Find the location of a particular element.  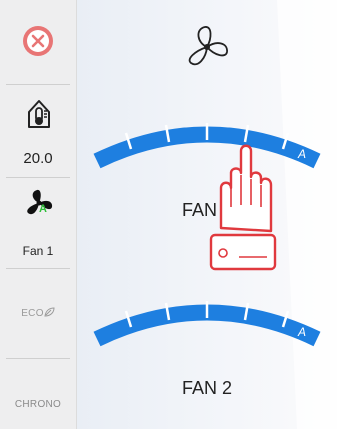

fan-1-title: FAN 1 is located at coordinates (207, 210).